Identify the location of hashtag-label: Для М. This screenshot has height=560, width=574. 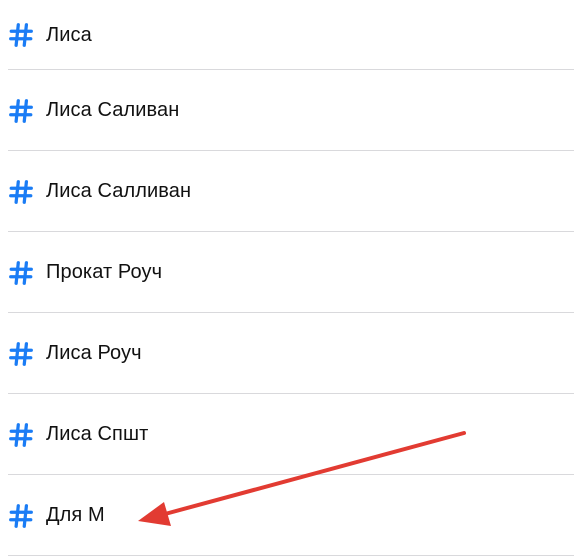
(75, 515).